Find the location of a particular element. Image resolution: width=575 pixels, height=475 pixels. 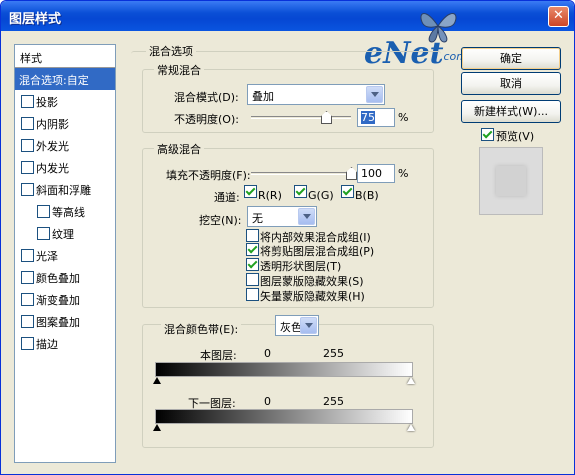

style-item: 描边 is located at coordinates (65, 343).